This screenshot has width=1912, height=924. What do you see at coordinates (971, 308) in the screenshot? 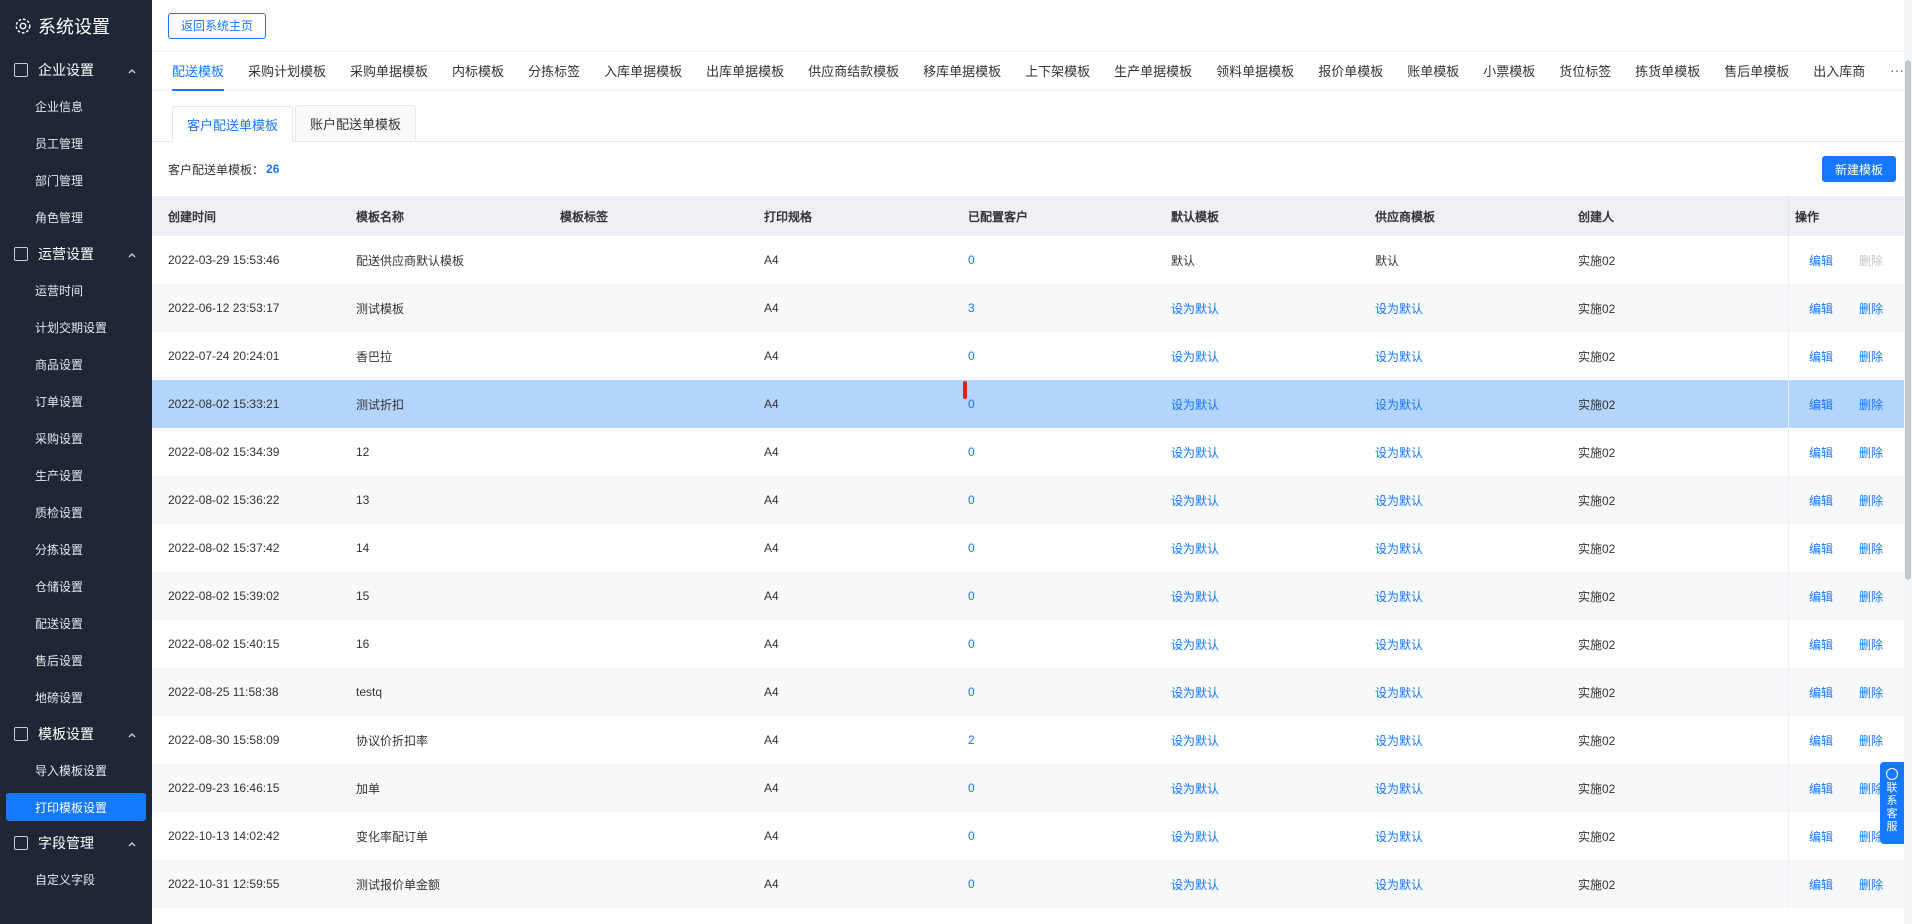
I see `configured-clients-link: 3` at bounding box center [971, 308].